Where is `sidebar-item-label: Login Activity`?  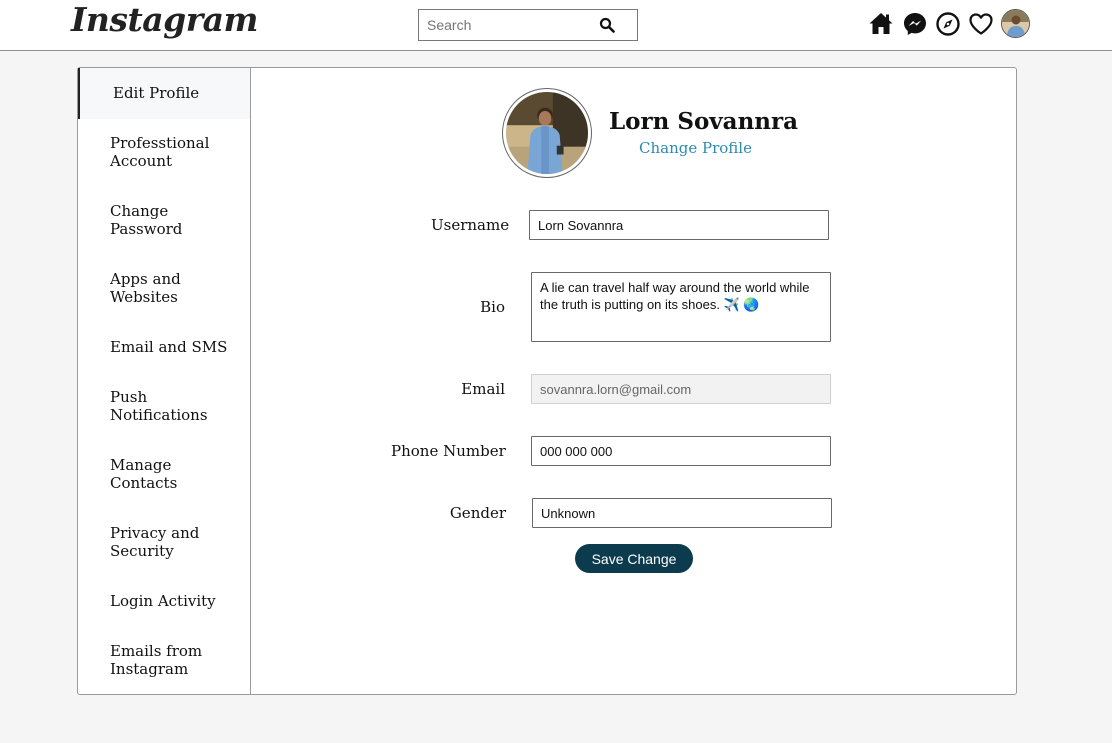
sidebar-item-label: Login Activity is located at coordinates (163, 601).